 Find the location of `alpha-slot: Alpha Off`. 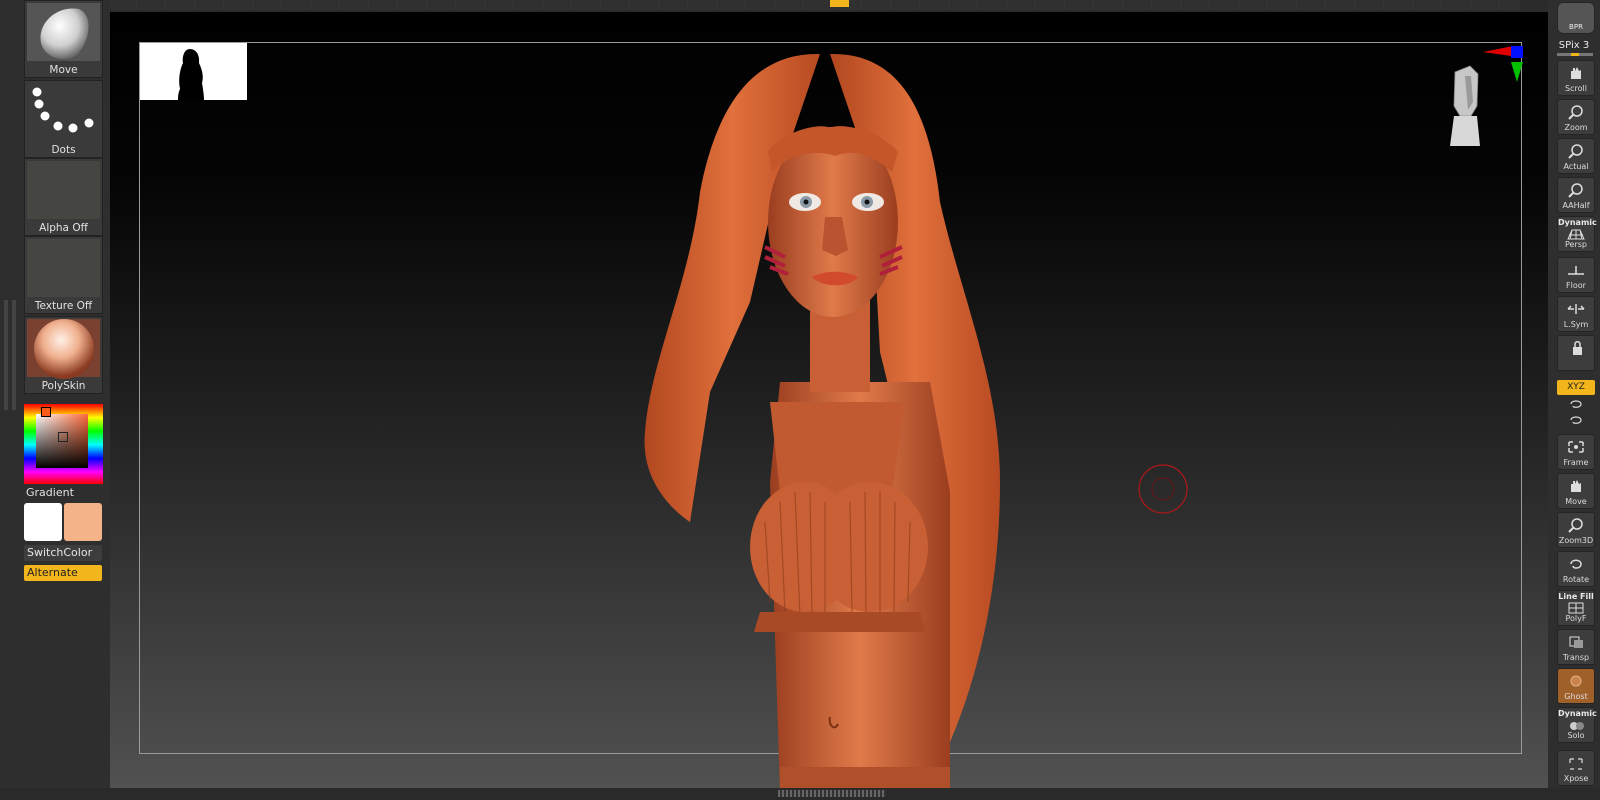

alpha-slot: Alpha Off is located at coordinates (63, 197).